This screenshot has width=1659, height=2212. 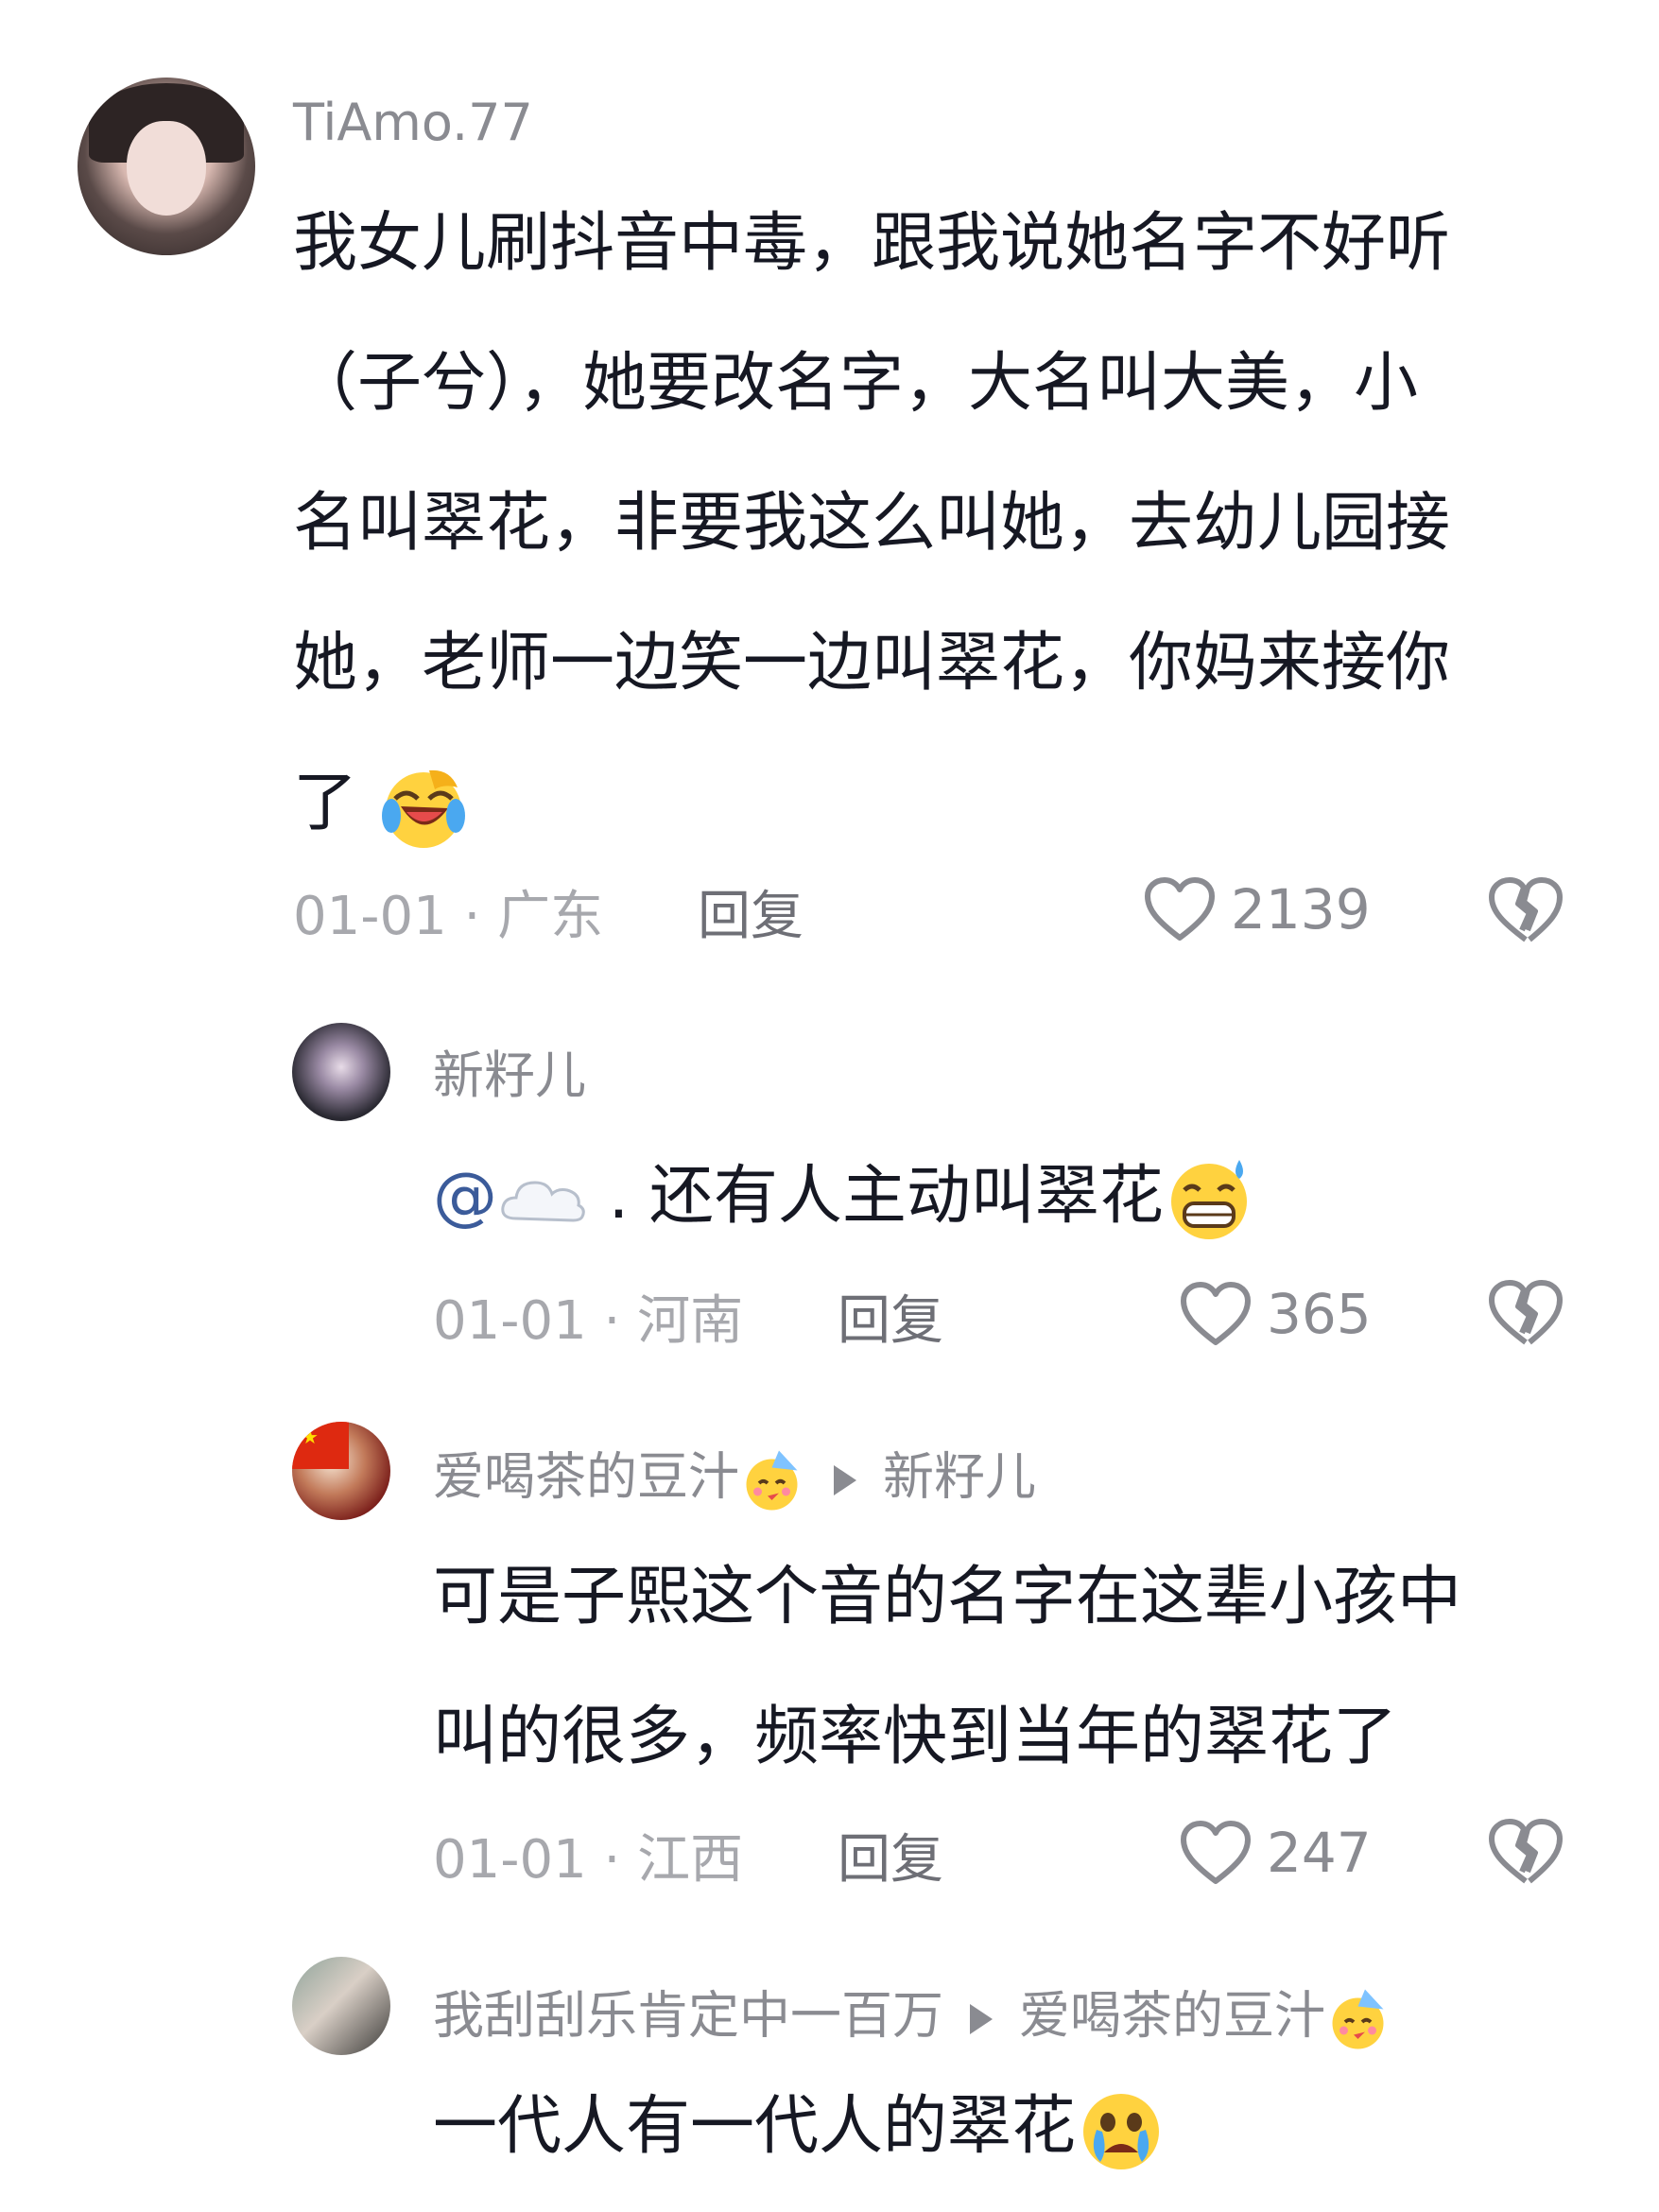 I want to click on comment-text: 一代人有一代人的翠花, so click(x=799, y=2127).